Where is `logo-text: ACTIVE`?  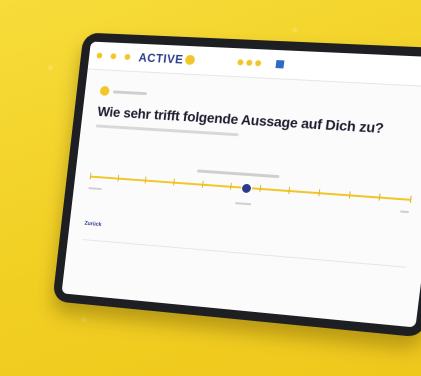
logo-text: ACTIVE is located at coordinates (161, 58).